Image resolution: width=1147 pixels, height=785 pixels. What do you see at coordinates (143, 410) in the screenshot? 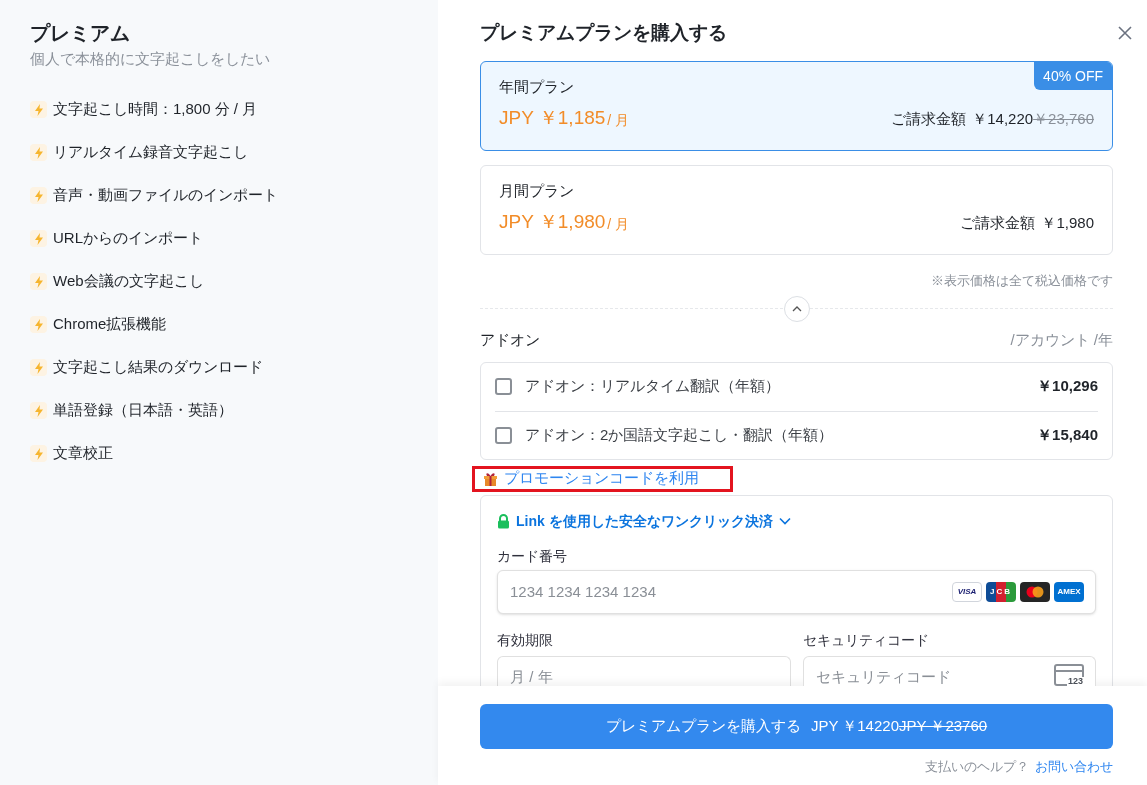
I see `feature-text: 単語登録（日本語・英語）` at bounding box center [143, 410].